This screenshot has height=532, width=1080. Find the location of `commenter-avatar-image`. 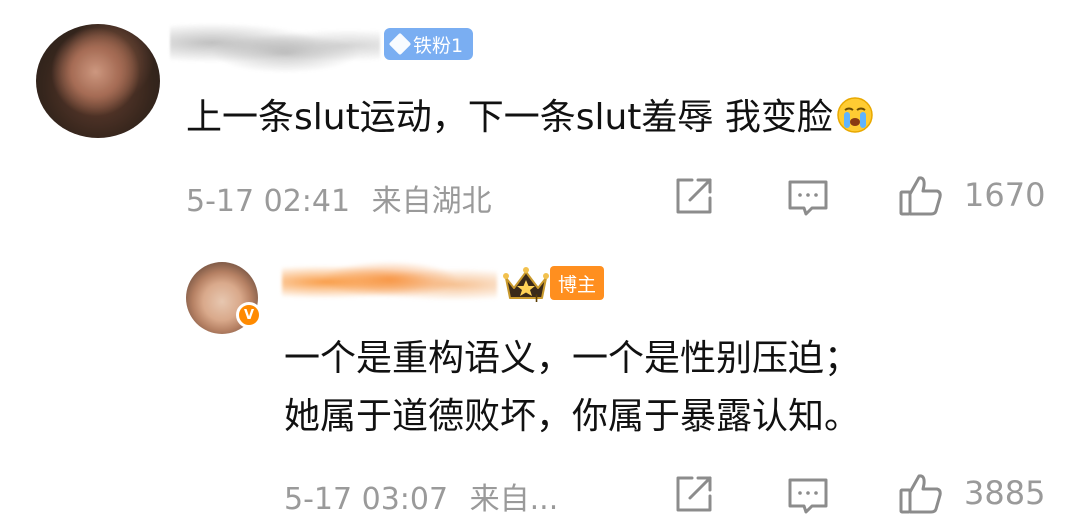

commenter-avatar-image is located at coordinates (98, 81).